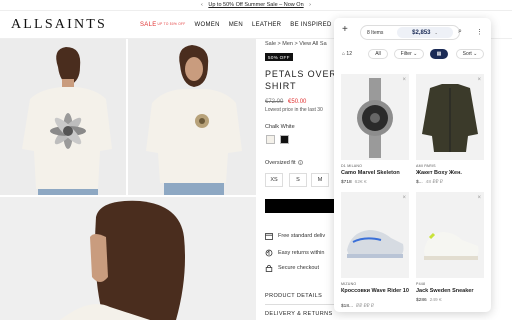 The height and width of the screenshot is (320, 512). I want to click on card-price-old: 62€ €, so click(360, 182).